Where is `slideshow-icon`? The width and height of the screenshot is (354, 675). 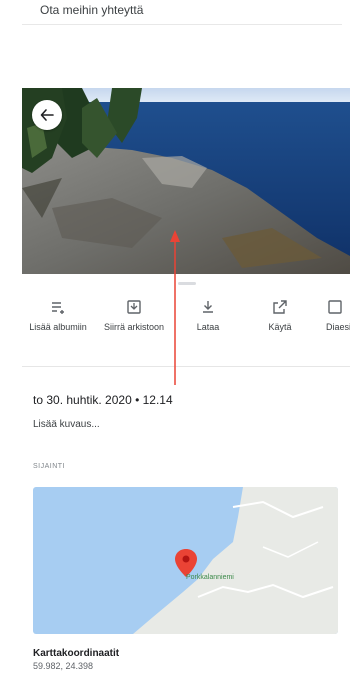
slideshow-icon is located at coordinates (335, 307).